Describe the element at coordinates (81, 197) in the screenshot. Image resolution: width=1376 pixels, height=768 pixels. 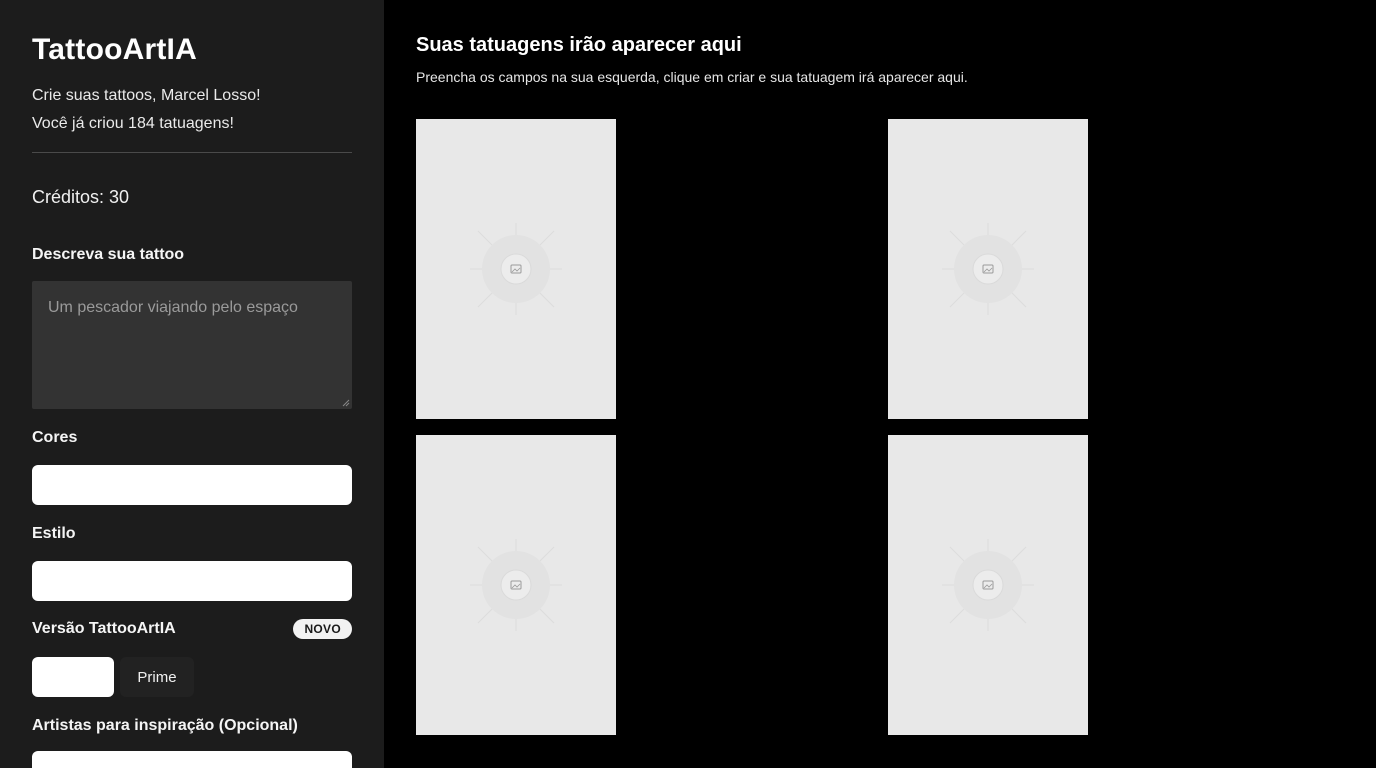
I see `credits-text: Créditos: 30` at that location.